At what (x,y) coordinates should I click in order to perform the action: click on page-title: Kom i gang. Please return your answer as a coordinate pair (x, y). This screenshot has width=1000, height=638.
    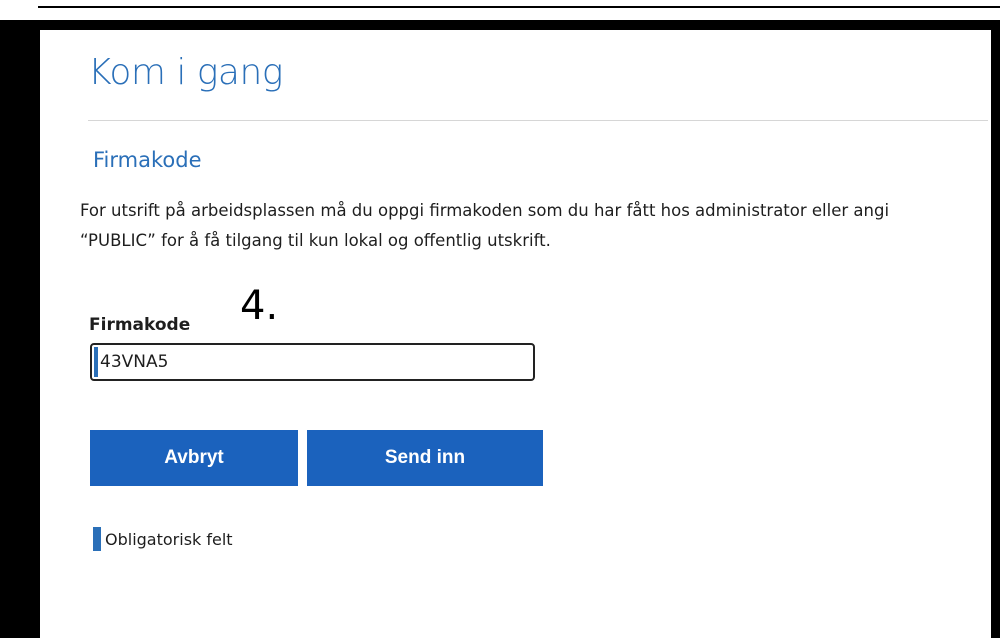
    Looking at the image, I should click on (185, 72).